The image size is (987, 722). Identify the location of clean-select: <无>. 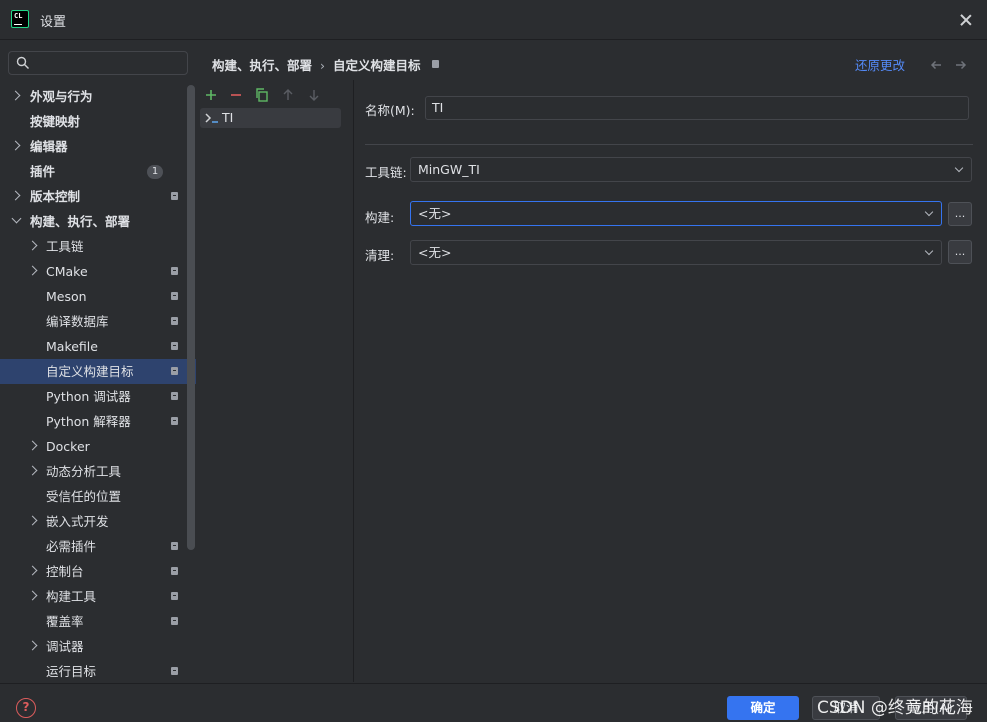
(676, 252).